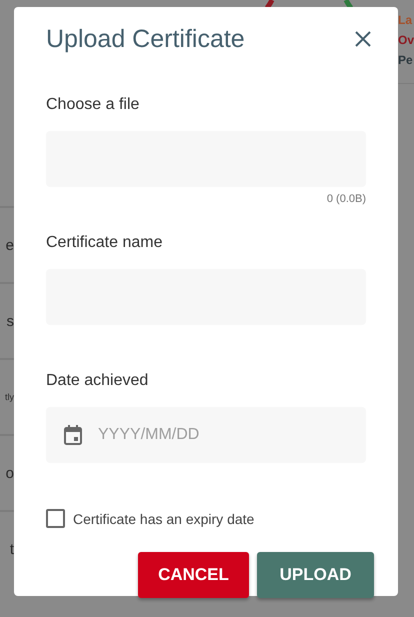 The image size is (414, 617). Describe the element at coordinates (105, 243) in the screenshot. I see `field-label: Certificate name` at that location.